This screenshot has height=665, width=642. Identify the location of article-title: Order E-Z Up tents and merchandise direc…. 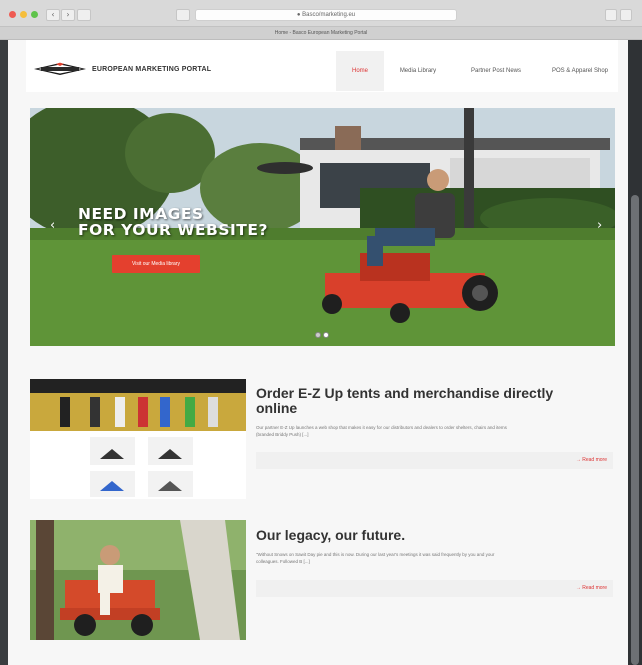
(404, 401).